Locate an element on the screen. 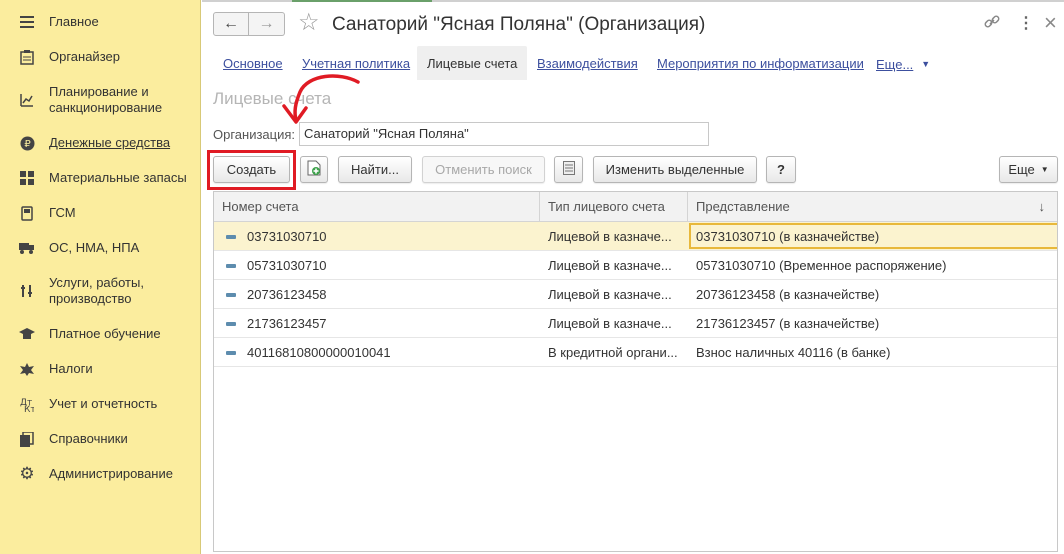  cell-repr: 21736123457 (в казначействе) is located at coordinates (788, 323).